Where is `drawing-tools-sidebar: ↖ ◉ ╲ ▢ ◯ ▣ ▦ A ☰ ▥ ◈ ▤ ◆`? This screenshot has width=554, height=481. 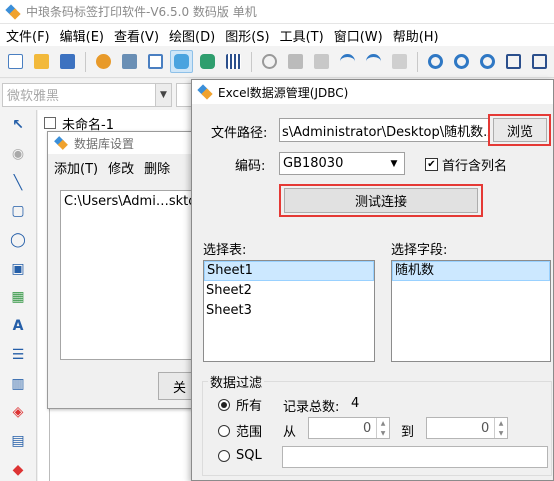 drawing-tools-sidebar: ↖ ◉ ╲ ▢ ◯ ▣ ▦ A ☰ ▥ ◈ ▤ ◆ is located at coordinates (18, 295).